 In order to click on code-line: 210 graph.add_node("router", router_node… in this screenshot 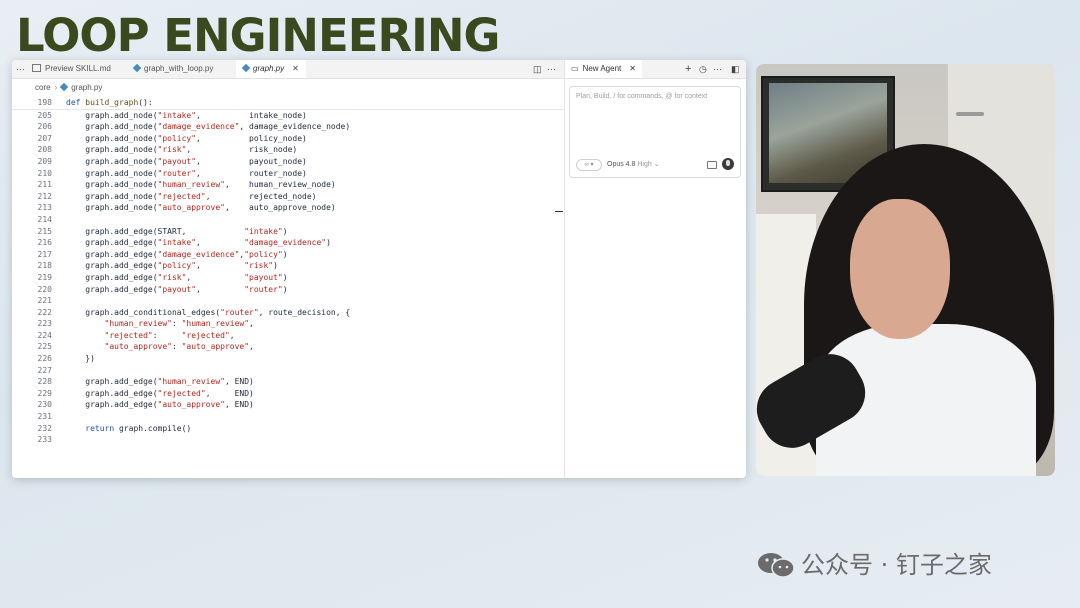, I will do `click(288, 174)`.